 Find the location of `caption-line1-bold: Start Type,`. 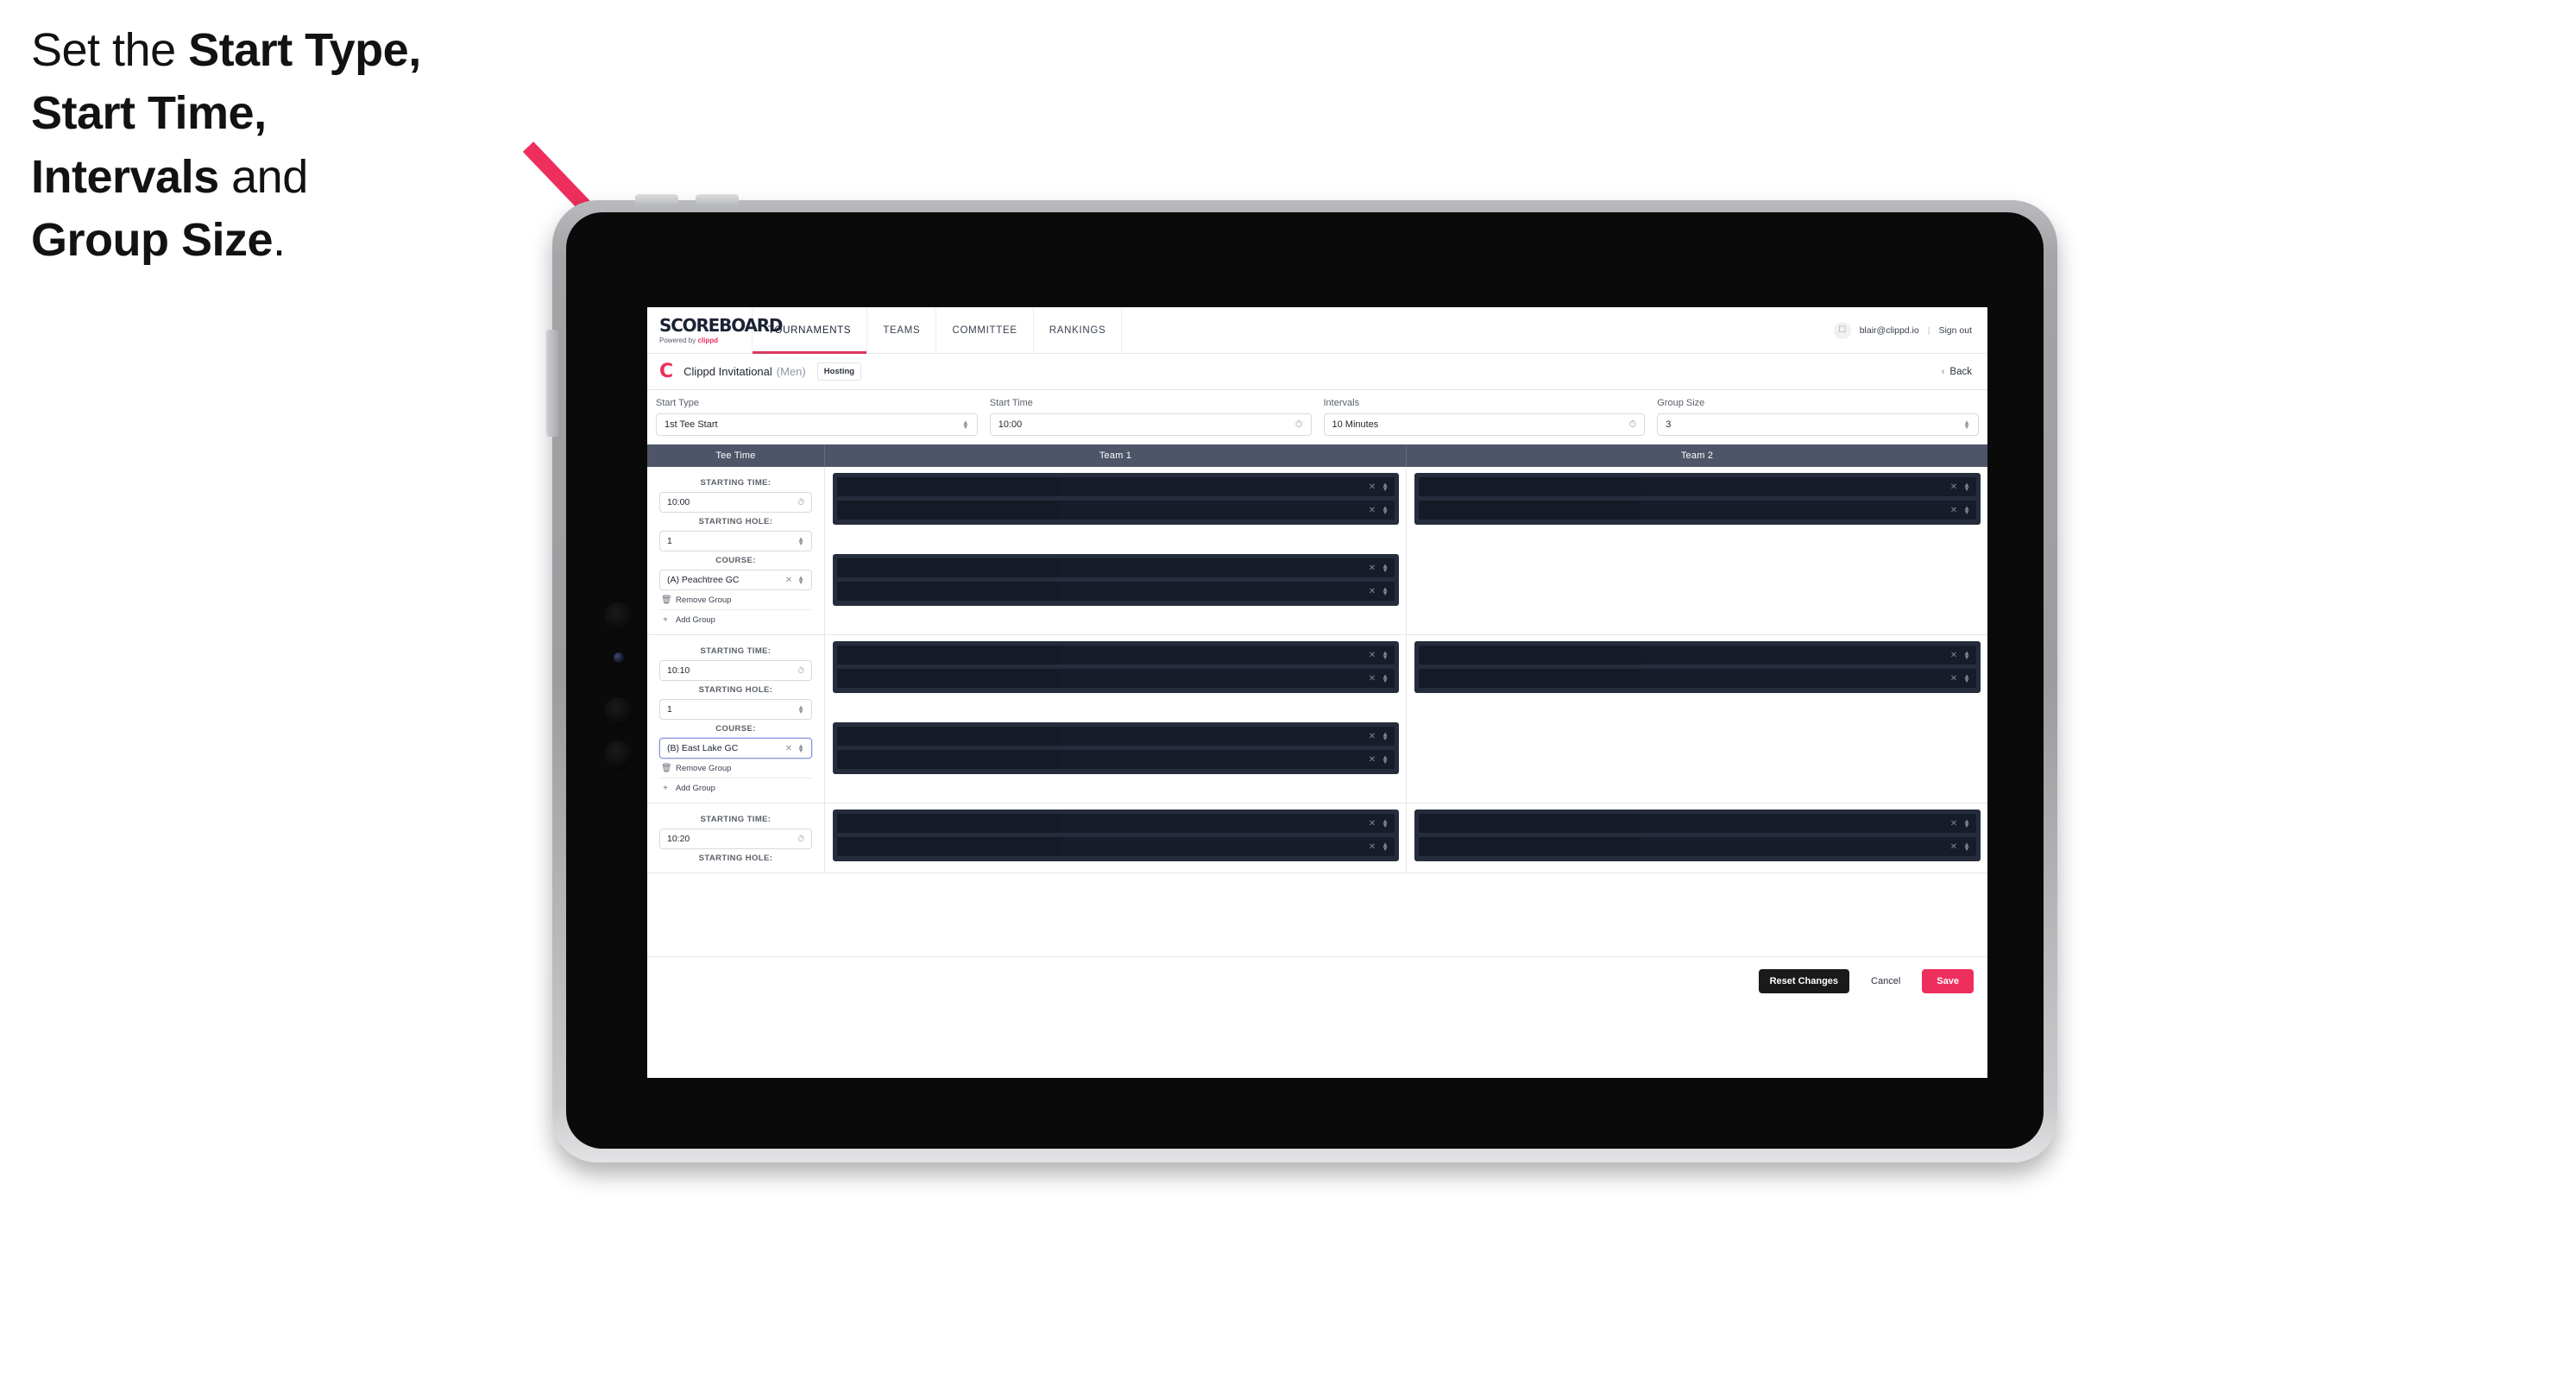

caption-line1-bold: Start Type, is located at coordinates (305, 50).